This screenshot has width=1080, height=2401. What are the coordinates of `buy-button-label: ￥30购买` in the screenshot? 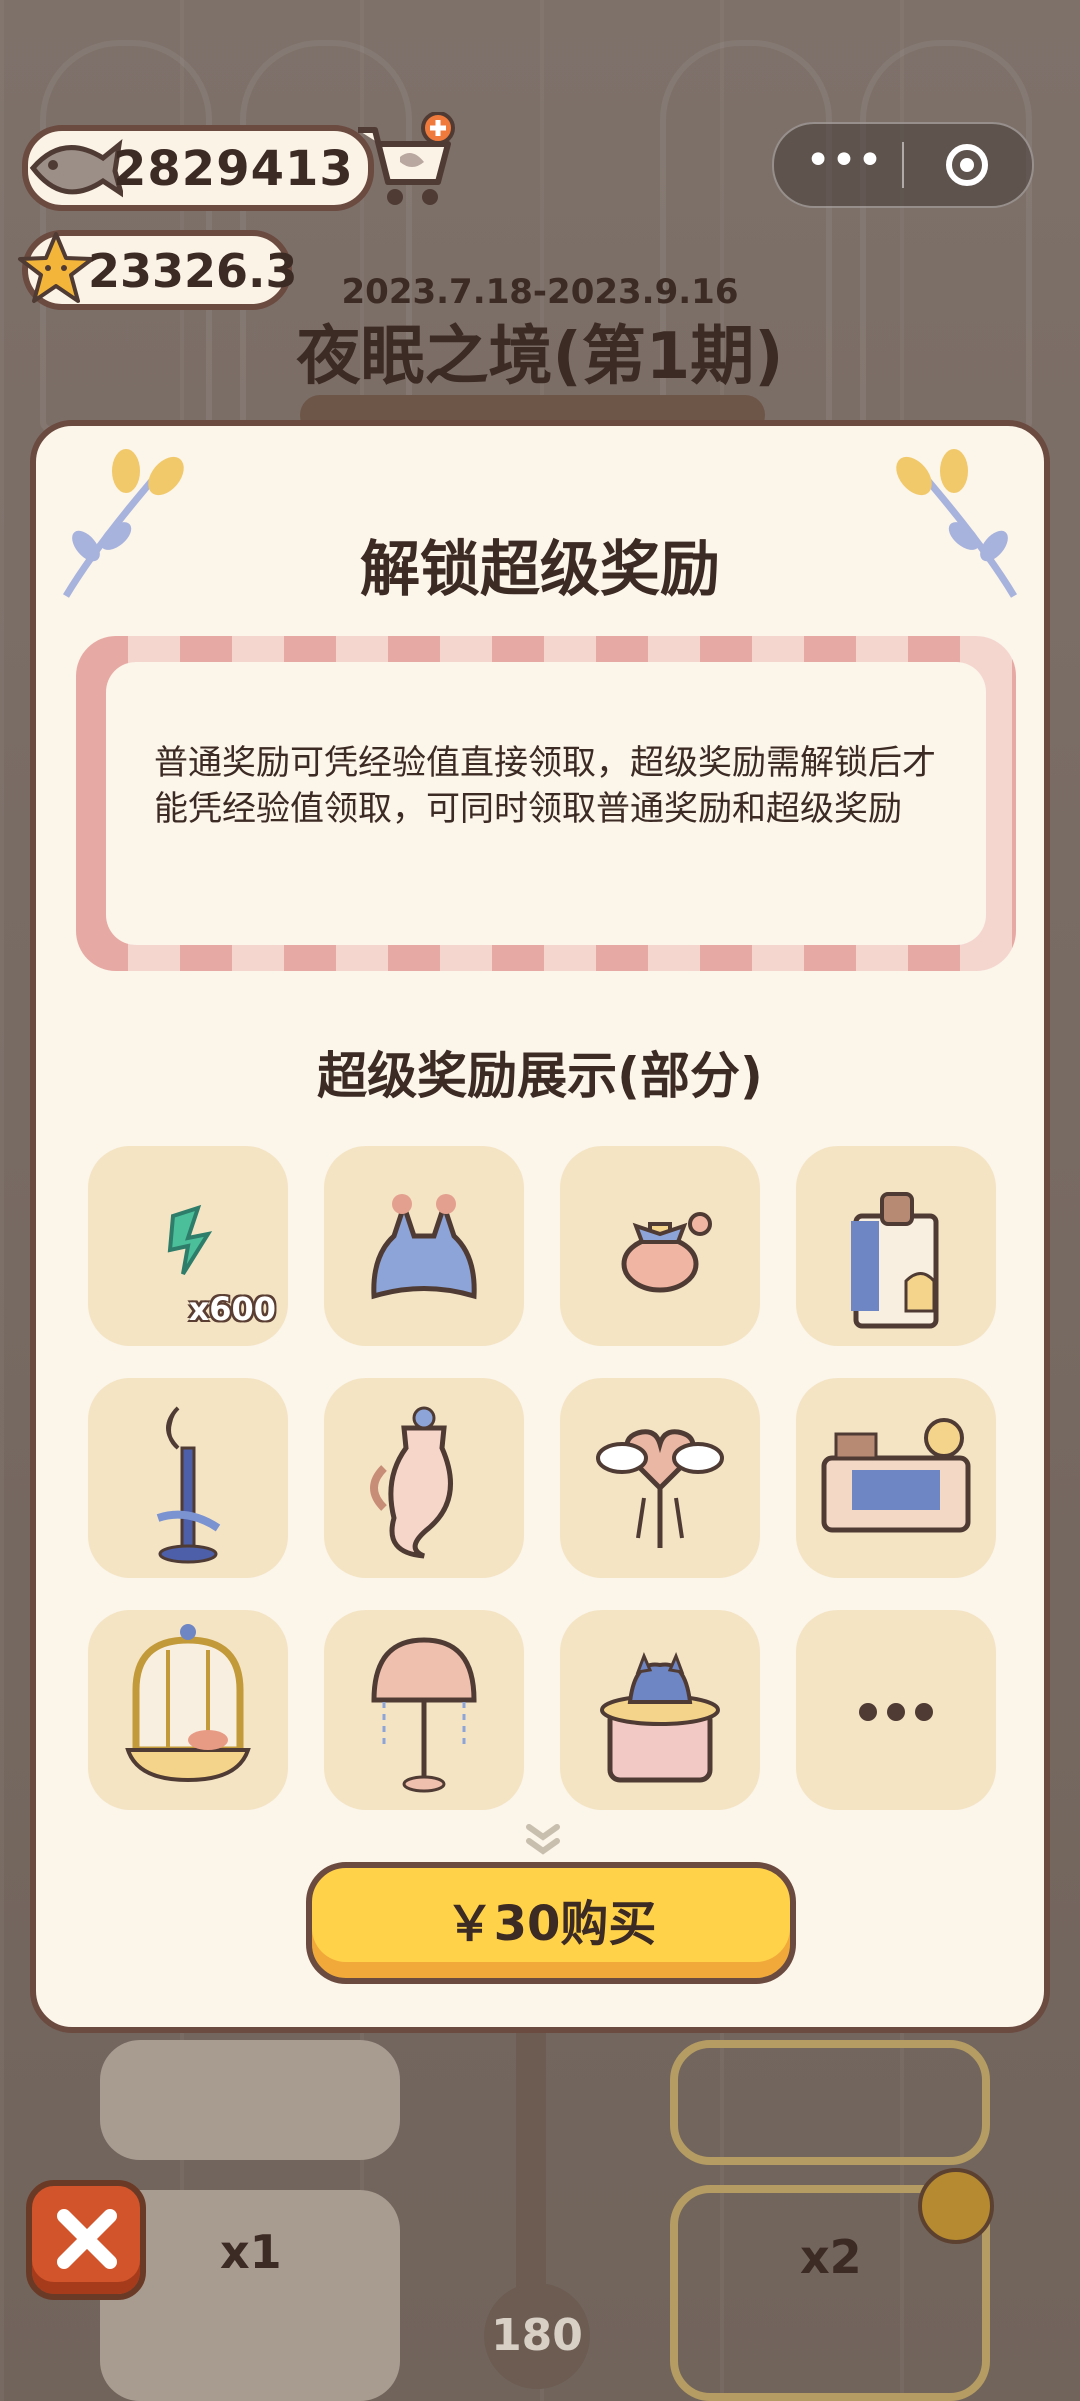 It's located at (551, 1924).